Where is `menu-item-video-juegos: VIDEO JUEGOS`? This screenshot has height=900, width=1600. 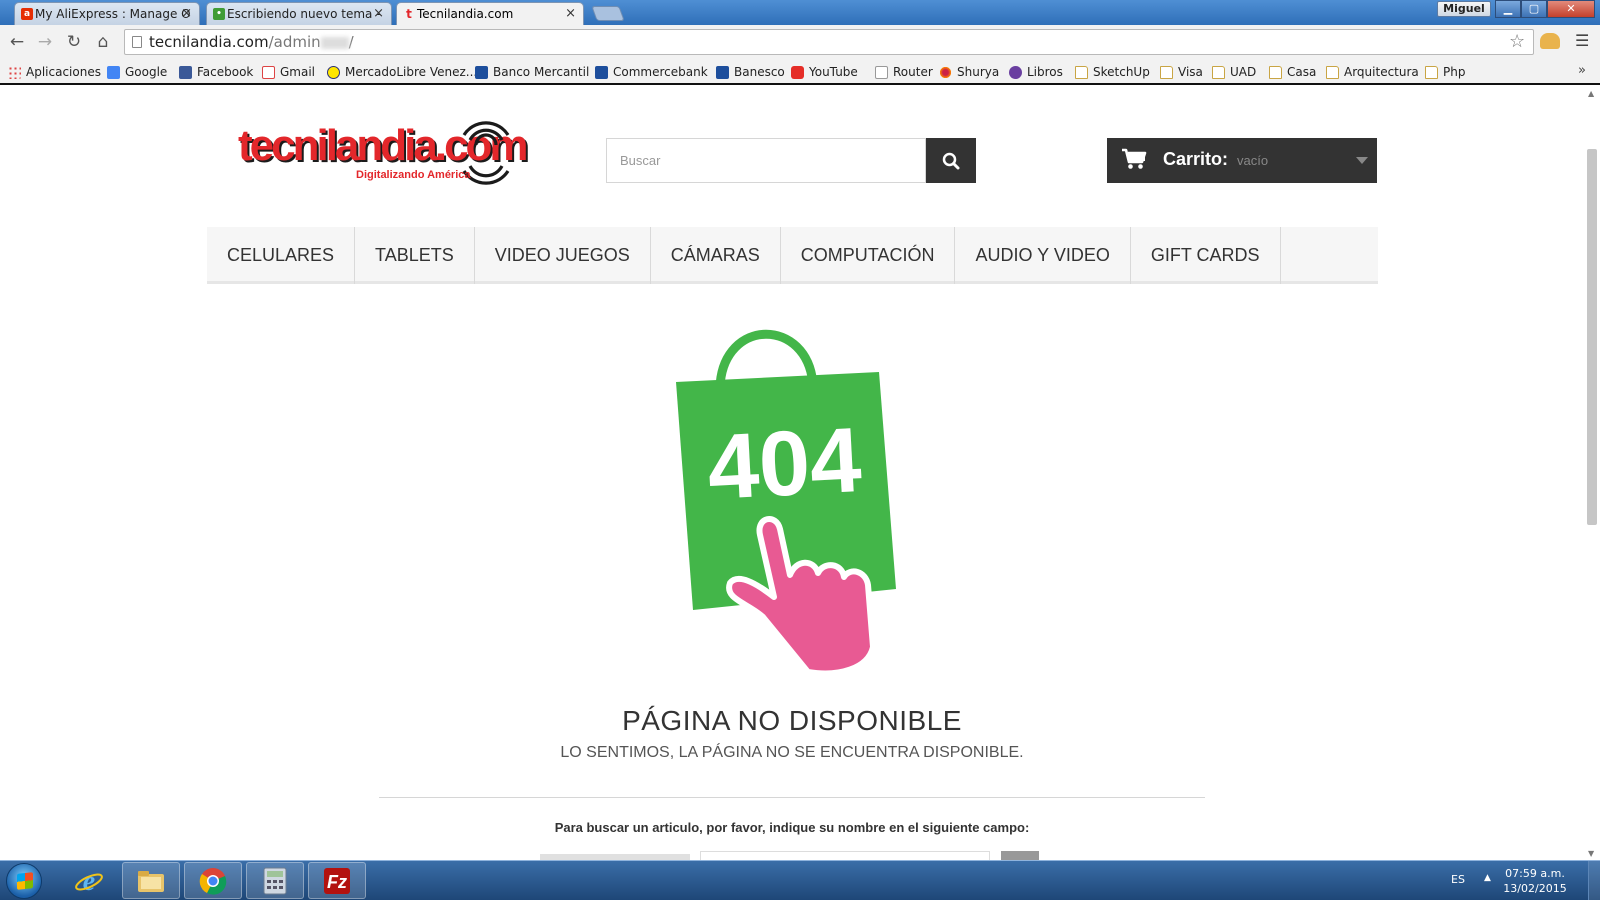
menu-item-video-juegos: VIDEO JUEGOS is located at coordinates (563, 255).